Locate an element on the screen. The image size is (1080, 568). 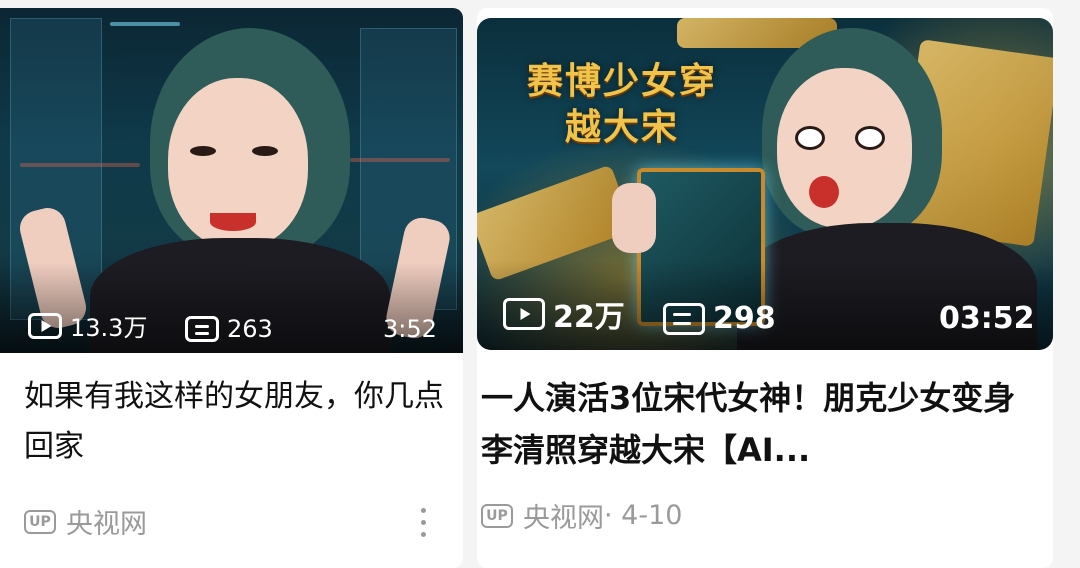
comment-count: 263 is located at coordinates (250, 329).